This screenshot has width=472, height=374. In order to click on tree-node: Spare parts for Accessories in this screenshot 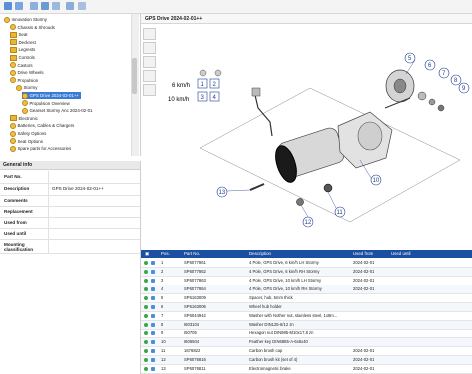, I will do `click(40, 148)`.